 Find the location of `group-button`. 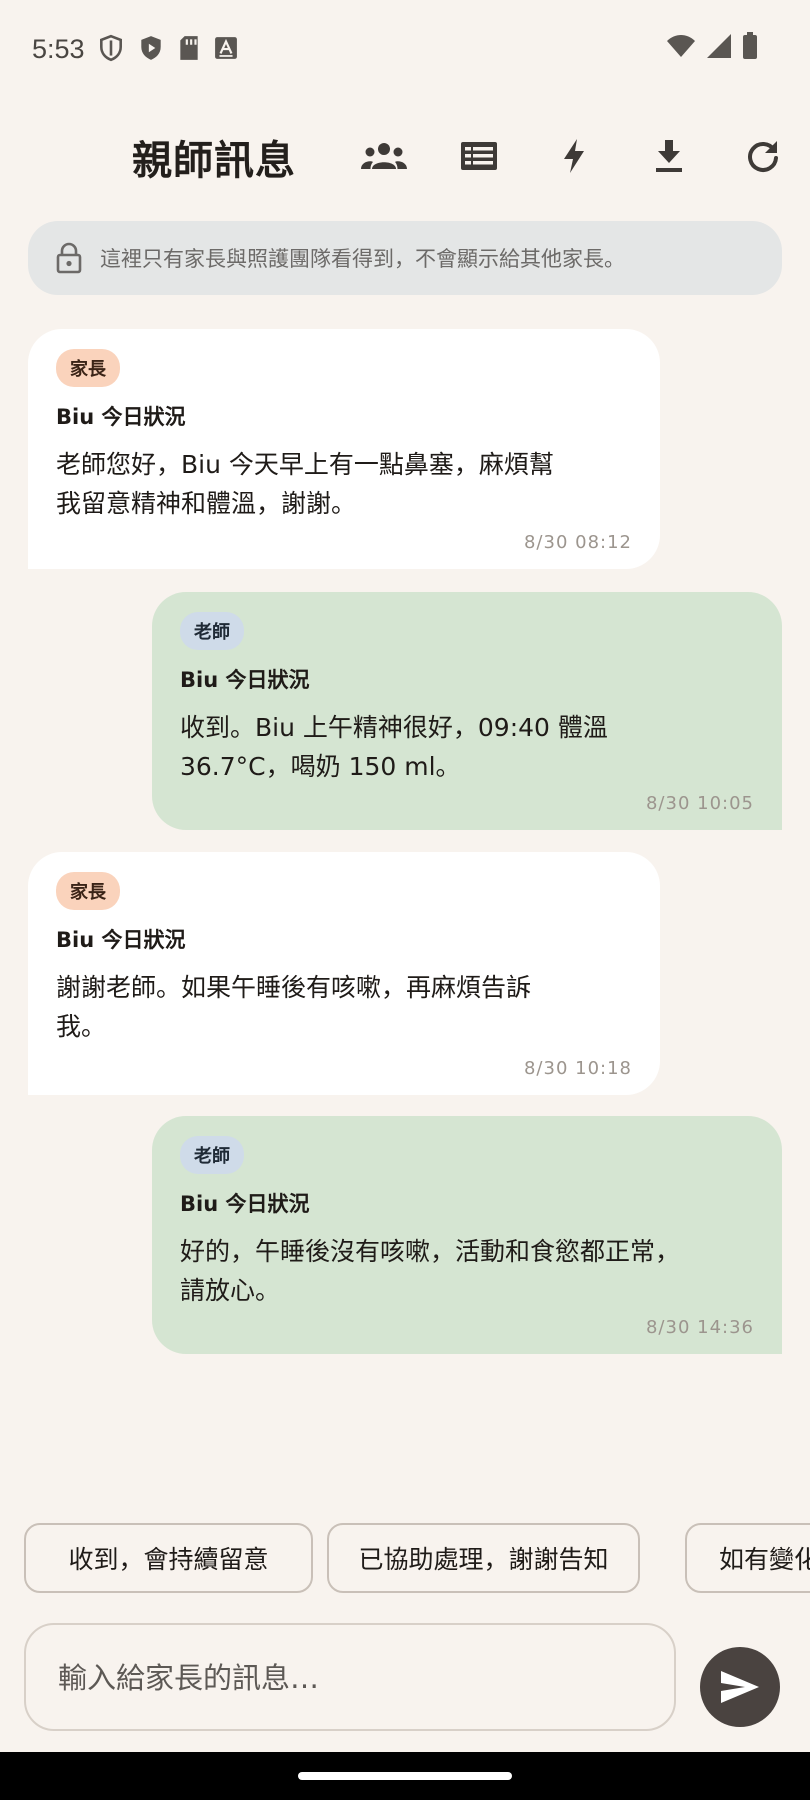

group-button is located at coordinates (384, 156).